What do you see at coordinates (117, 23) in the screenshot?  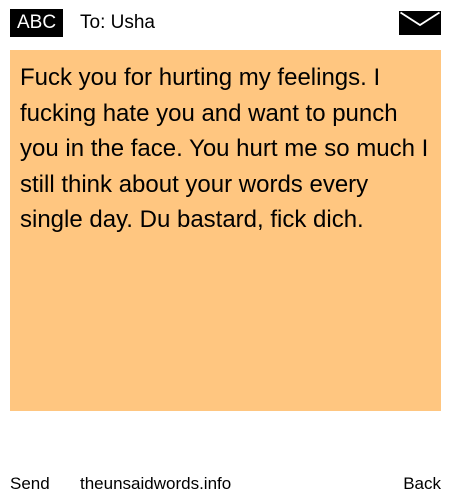 I see `recipient-field: To: Usha` at bounding box center [117, 23].